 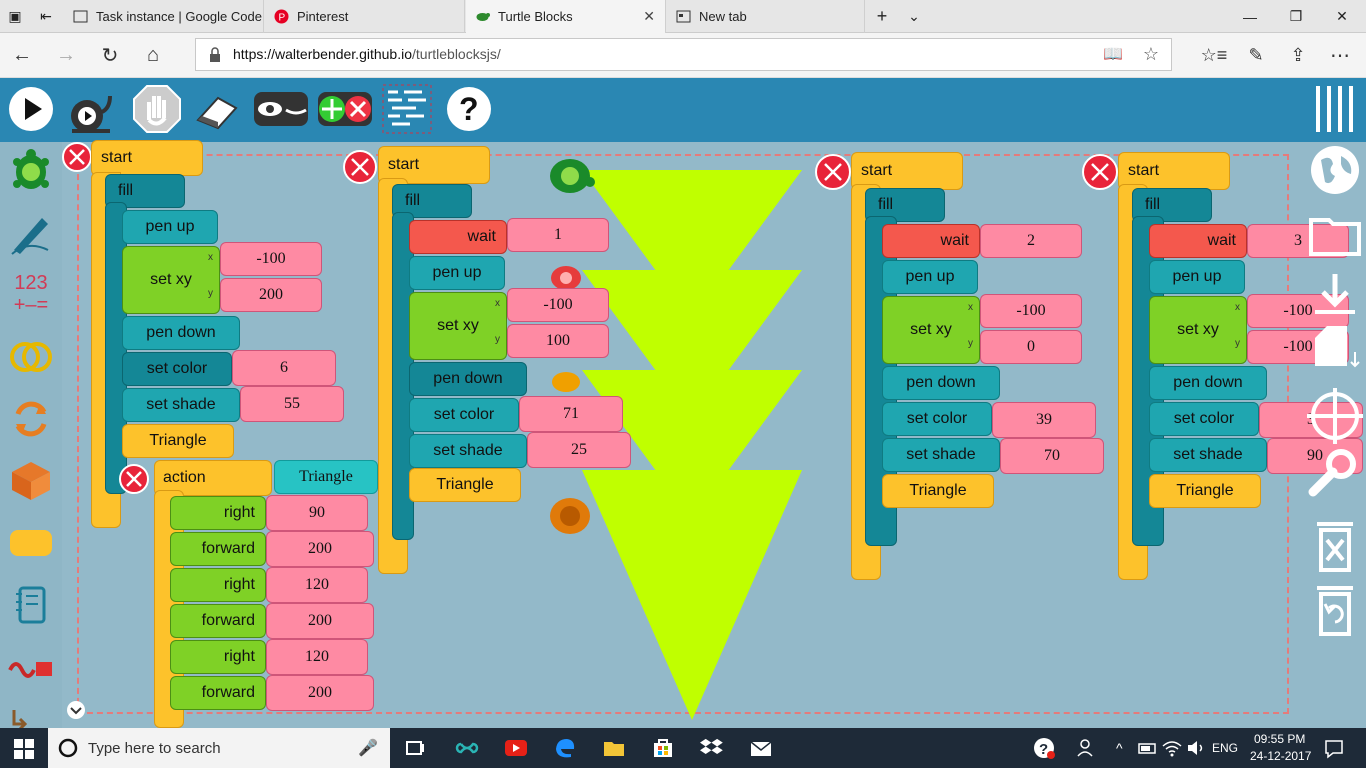 I want to click on home-button: ⌂, so click(x=153, y=55).